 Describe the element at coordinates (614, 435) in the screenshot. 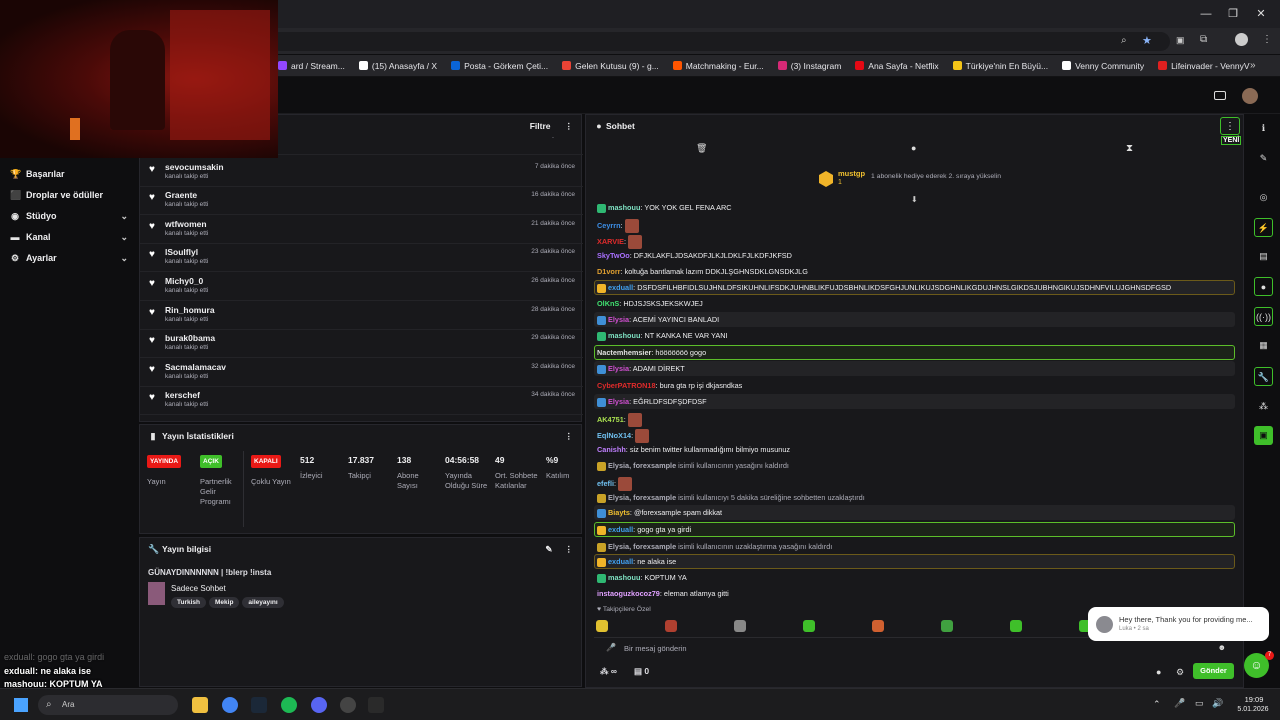

I see `chat-username: EqlNoX14` at that location.